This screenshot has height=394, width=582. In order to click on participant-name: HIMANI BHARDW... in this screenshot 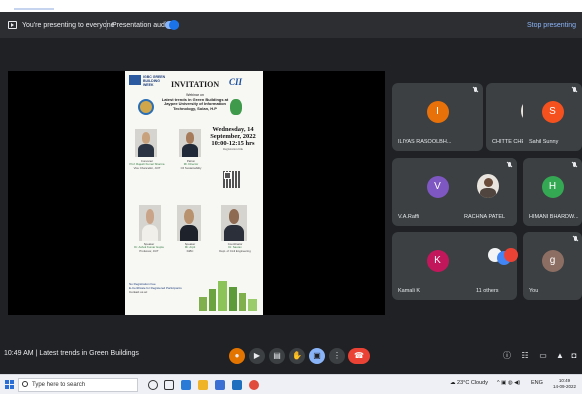, I will do `click(554, 217)`.